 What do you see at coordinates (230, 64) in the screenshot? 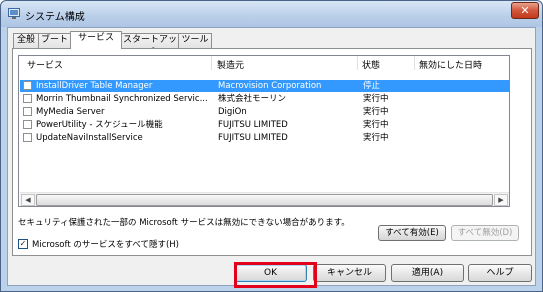
I see `column-header-maker: 製造元` at bounding box center [230, 64].